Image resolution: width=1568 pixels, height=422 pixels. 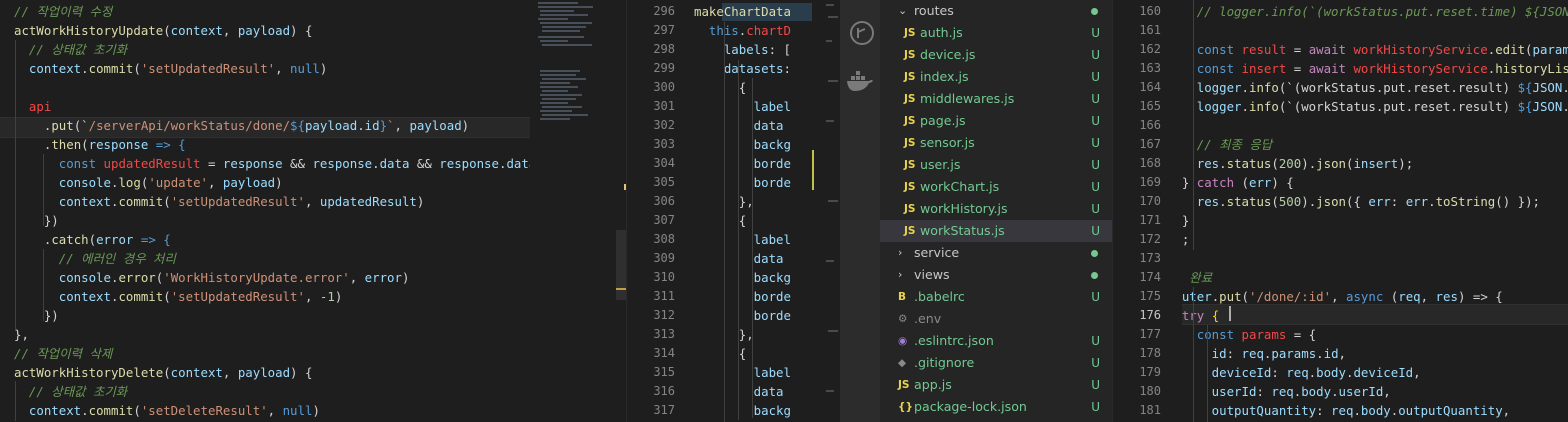 I want to click on code-line: // 작업이력 수정, so click(x=63, y=11).